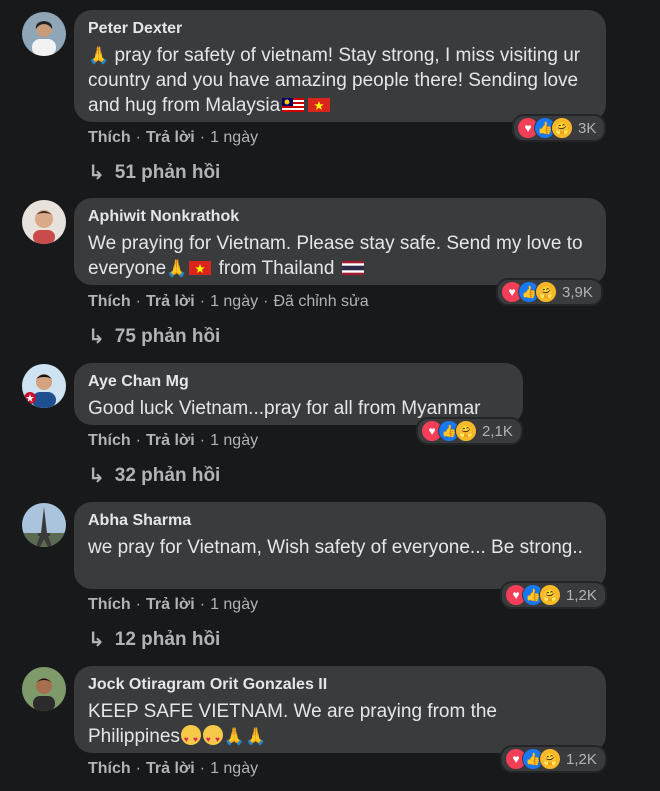  Describe the element at coordinates (577, 292) in the screenshot. I see `reaction-count: 3,9K` at that location.